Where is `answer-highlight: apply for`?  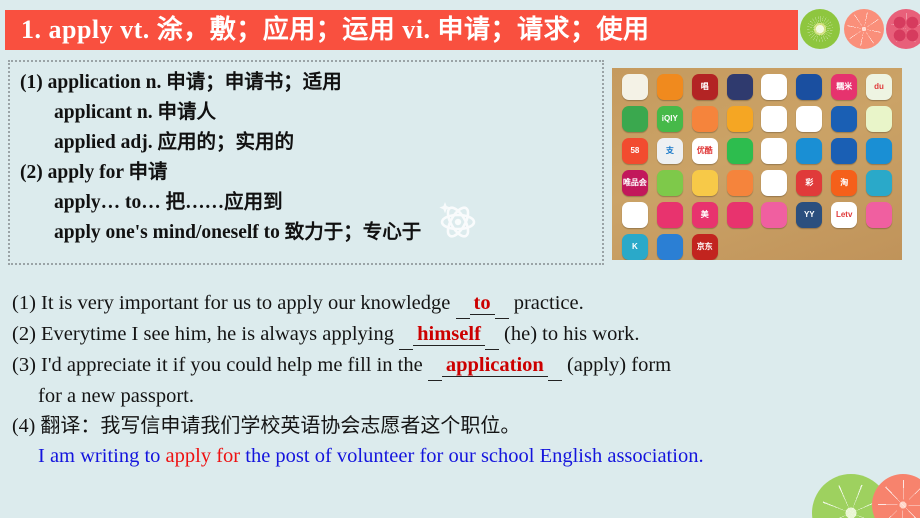 answer-highlight: apply for is located at coordinates (203, 456).